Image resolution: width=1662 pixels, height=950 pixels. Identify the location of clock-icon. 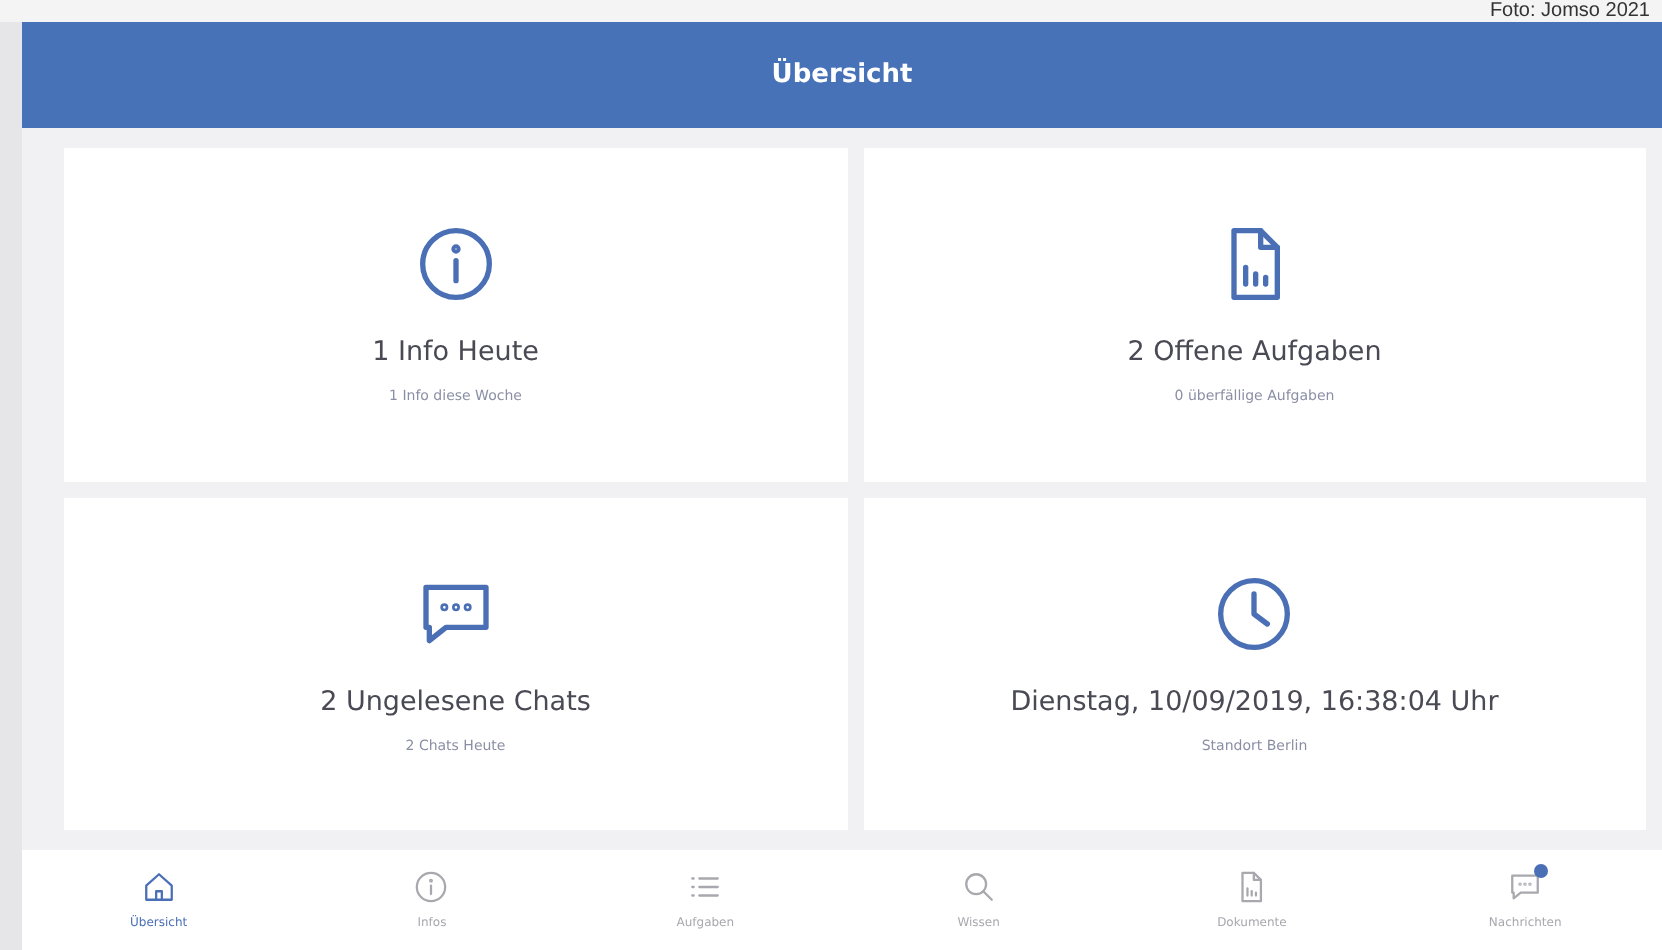
(1254, 613).